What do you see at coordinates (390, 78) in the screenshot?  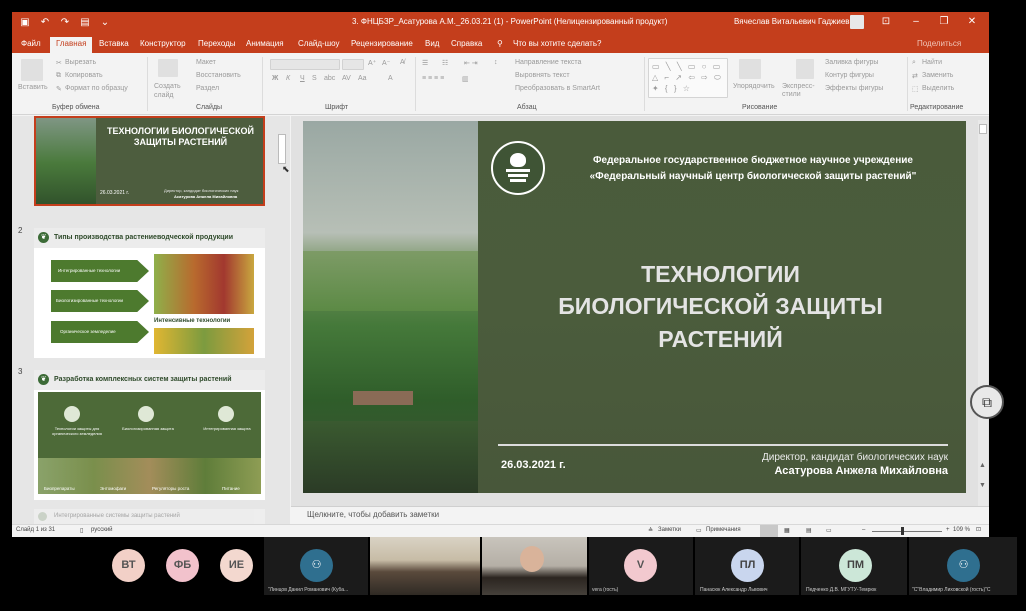 I see `font-color-icon: A` at bounding box center [390, 78].